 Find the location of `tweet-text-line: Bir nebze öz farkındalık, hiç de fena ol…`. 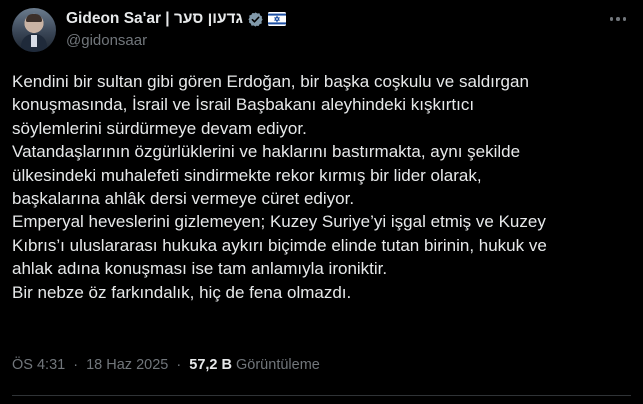

tweet-text-line: Bir nebze öz farkındalık, hiç de fena ol… is located at coordinates (182, 292).